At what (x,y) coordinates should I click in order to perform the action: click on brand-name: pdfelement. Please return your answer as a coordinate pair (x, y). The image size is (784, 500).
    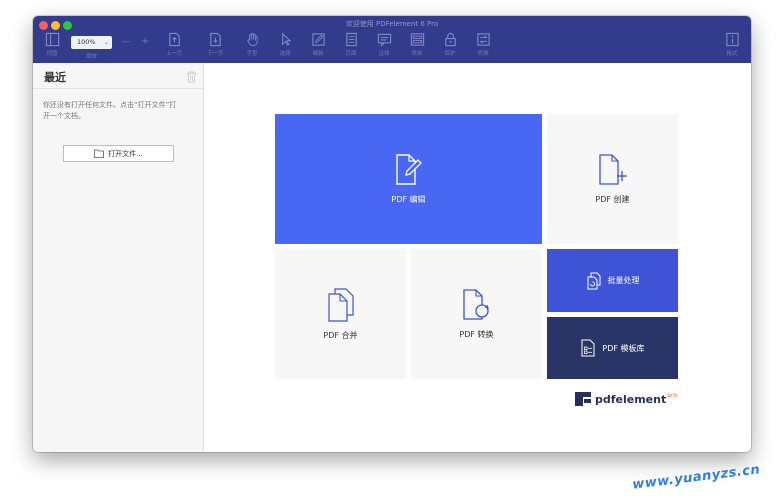
    Looking at the image, I should click on (631, 399).